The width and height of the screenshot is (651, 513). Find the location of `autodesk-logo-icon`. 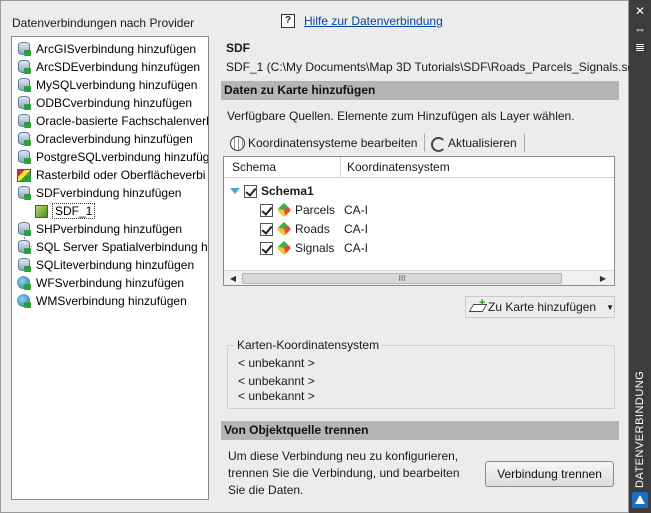

autodesk-logo-icon is located at coordinates (640, 500).